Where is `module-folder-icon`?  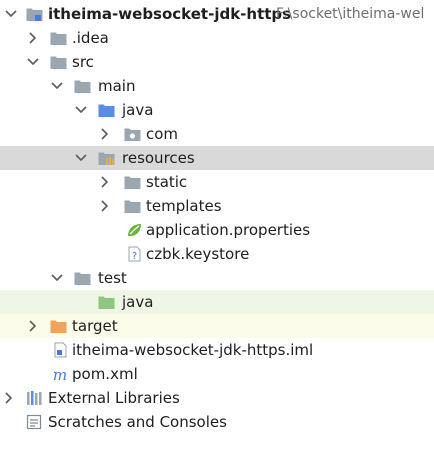
module-folder-icon is located at coordinates (34, 14).